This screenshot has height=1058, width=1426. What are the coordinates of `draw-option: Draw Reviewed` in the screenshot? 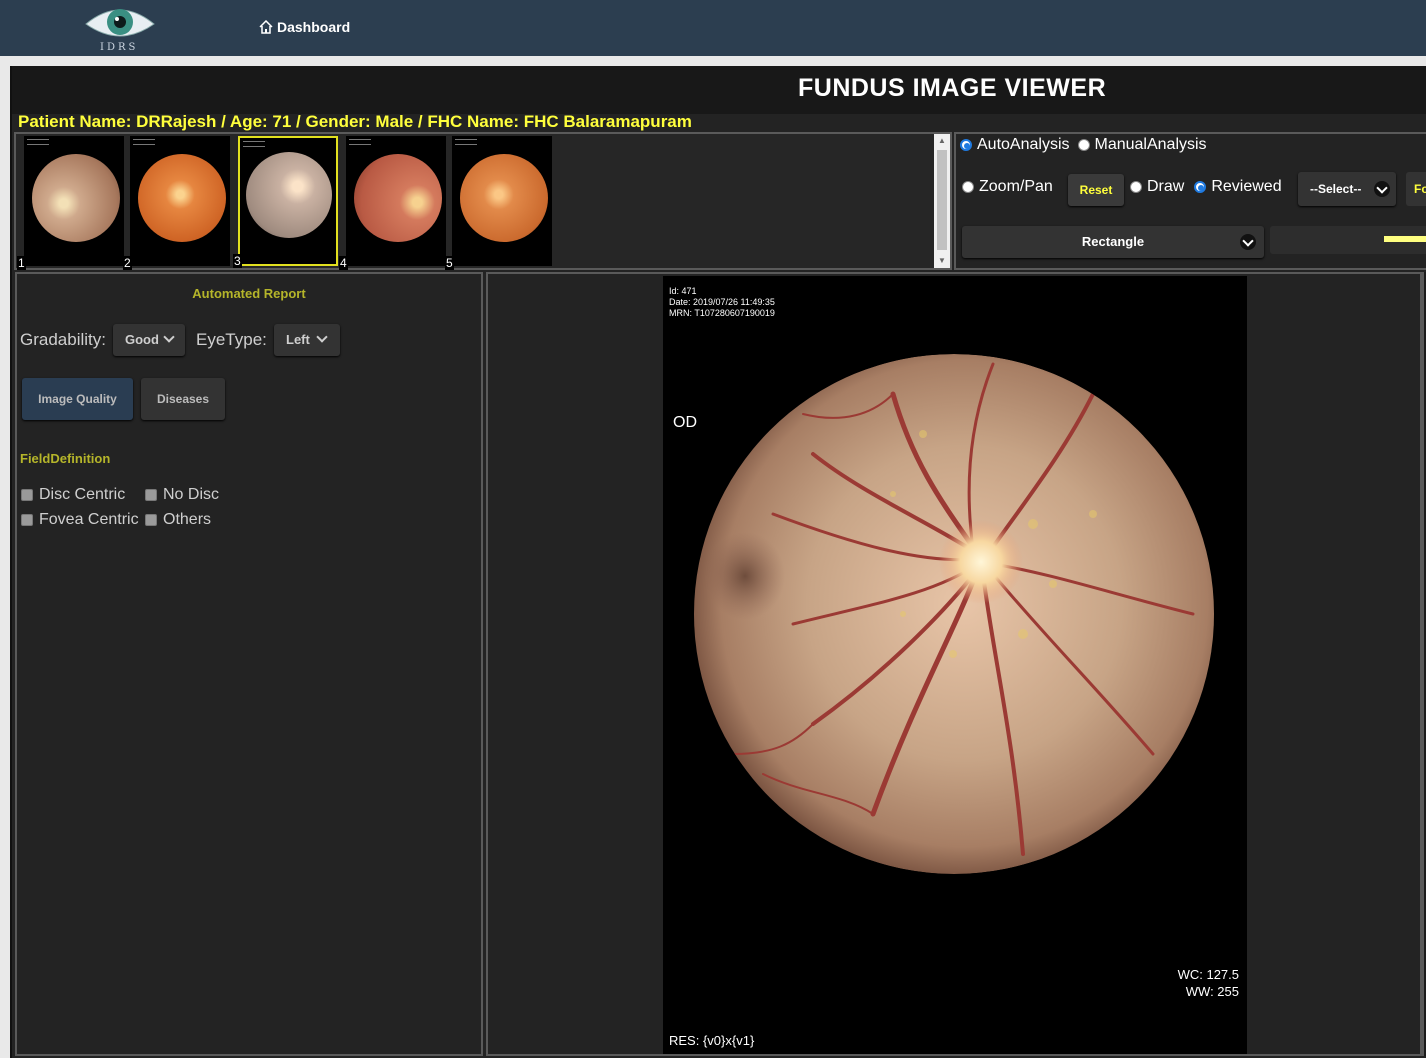 It's located at (1206, 187).